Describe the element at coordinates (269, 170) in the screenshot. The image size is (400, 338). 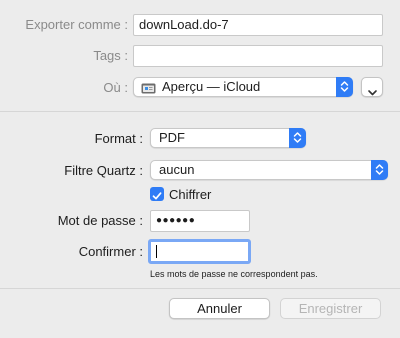
I see `quartz-filter-popup: aucun` at that location.